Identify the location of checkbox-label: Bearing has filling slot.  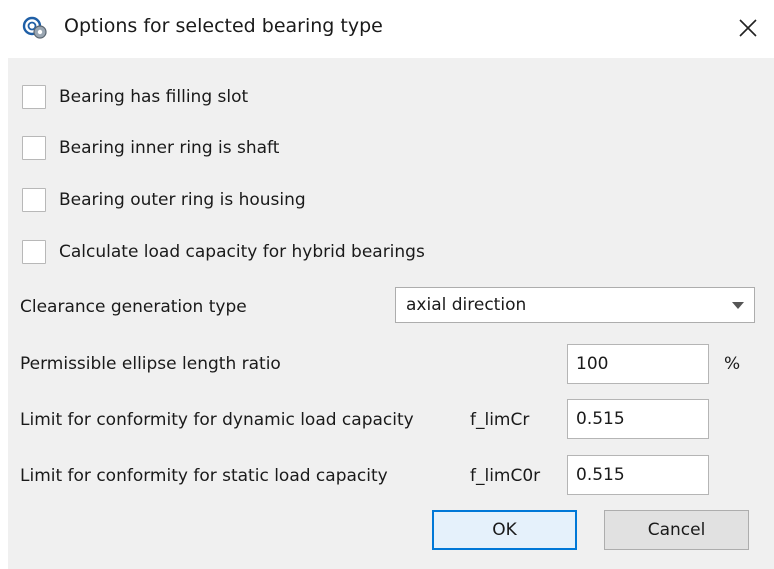
(154, 97).